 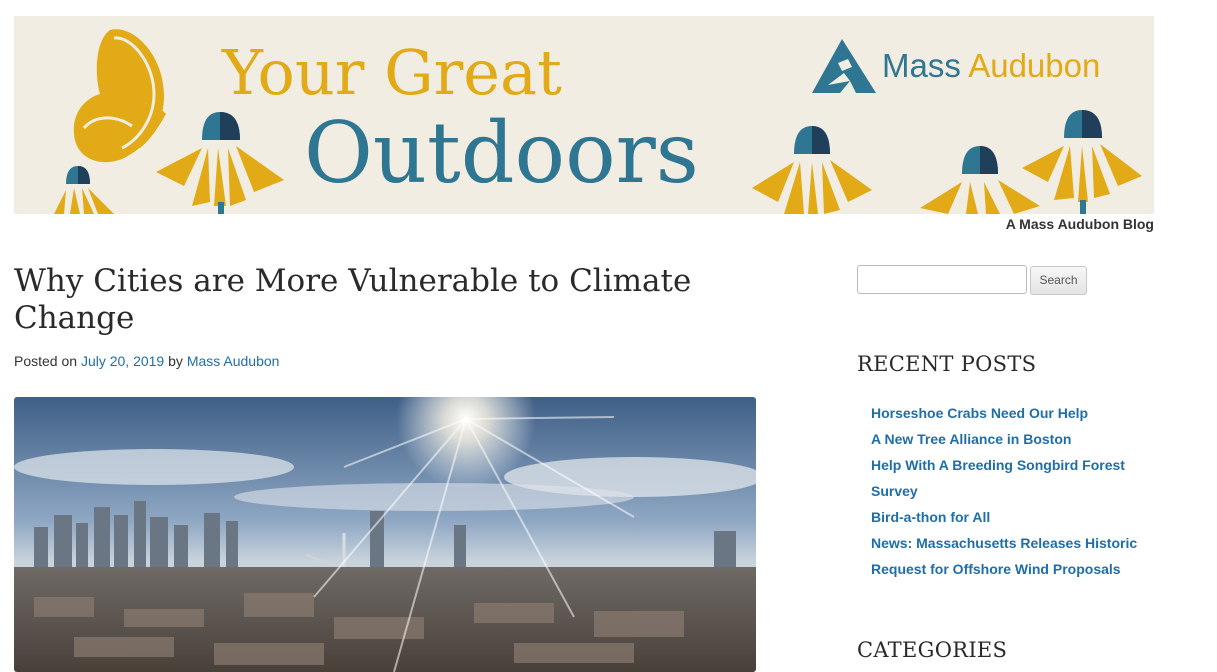 What do you see at coordinates (175, 361) in the screenshot?
I see `meta-by: by` at bounding box center [175, 361].